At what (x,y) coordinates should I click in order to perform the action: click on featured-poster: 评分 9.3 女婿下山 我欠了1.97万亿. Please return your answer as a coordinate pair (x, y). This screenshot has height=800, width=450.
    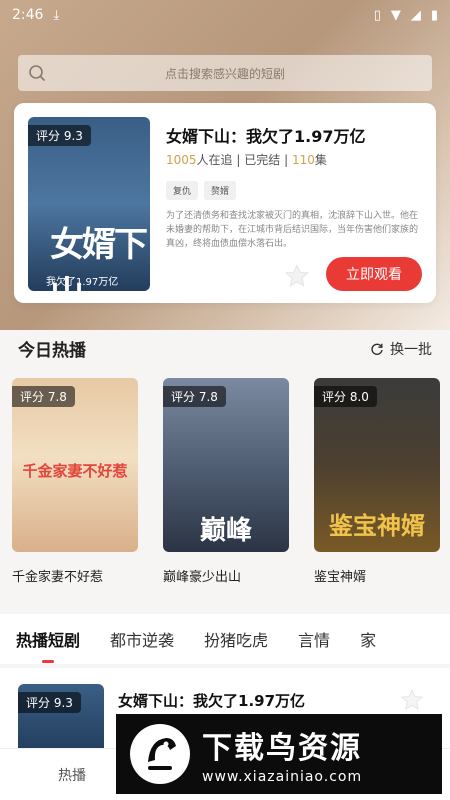
    Looking at the image, I should click on (89, 204).